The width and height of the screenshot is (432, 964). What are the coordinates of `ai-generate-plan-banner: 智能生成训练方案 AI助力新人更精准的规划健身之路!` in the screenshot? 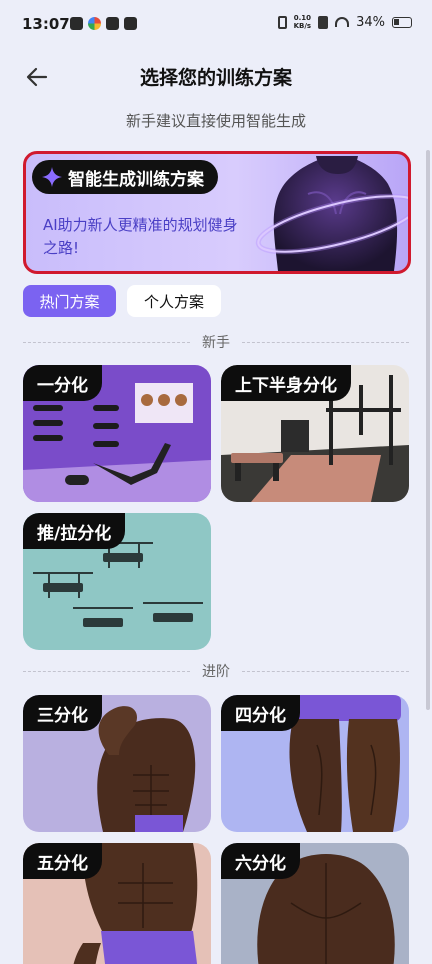 It's located at (217, 212).